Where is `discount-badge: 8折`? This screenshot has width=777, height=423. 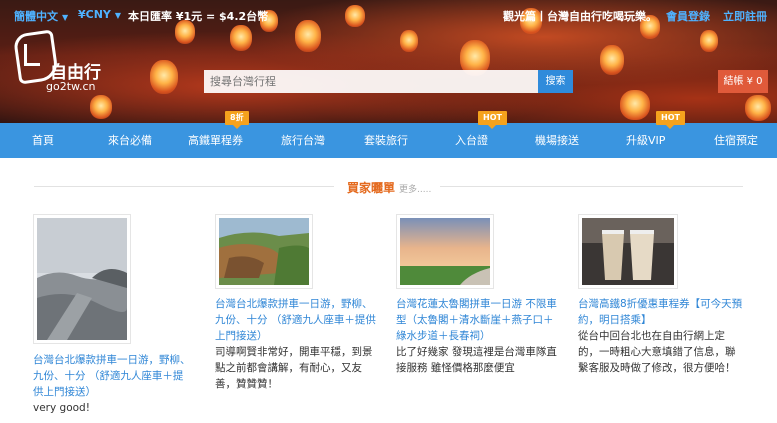
discount-badge: 8折 is located at coordinates (237, 120).